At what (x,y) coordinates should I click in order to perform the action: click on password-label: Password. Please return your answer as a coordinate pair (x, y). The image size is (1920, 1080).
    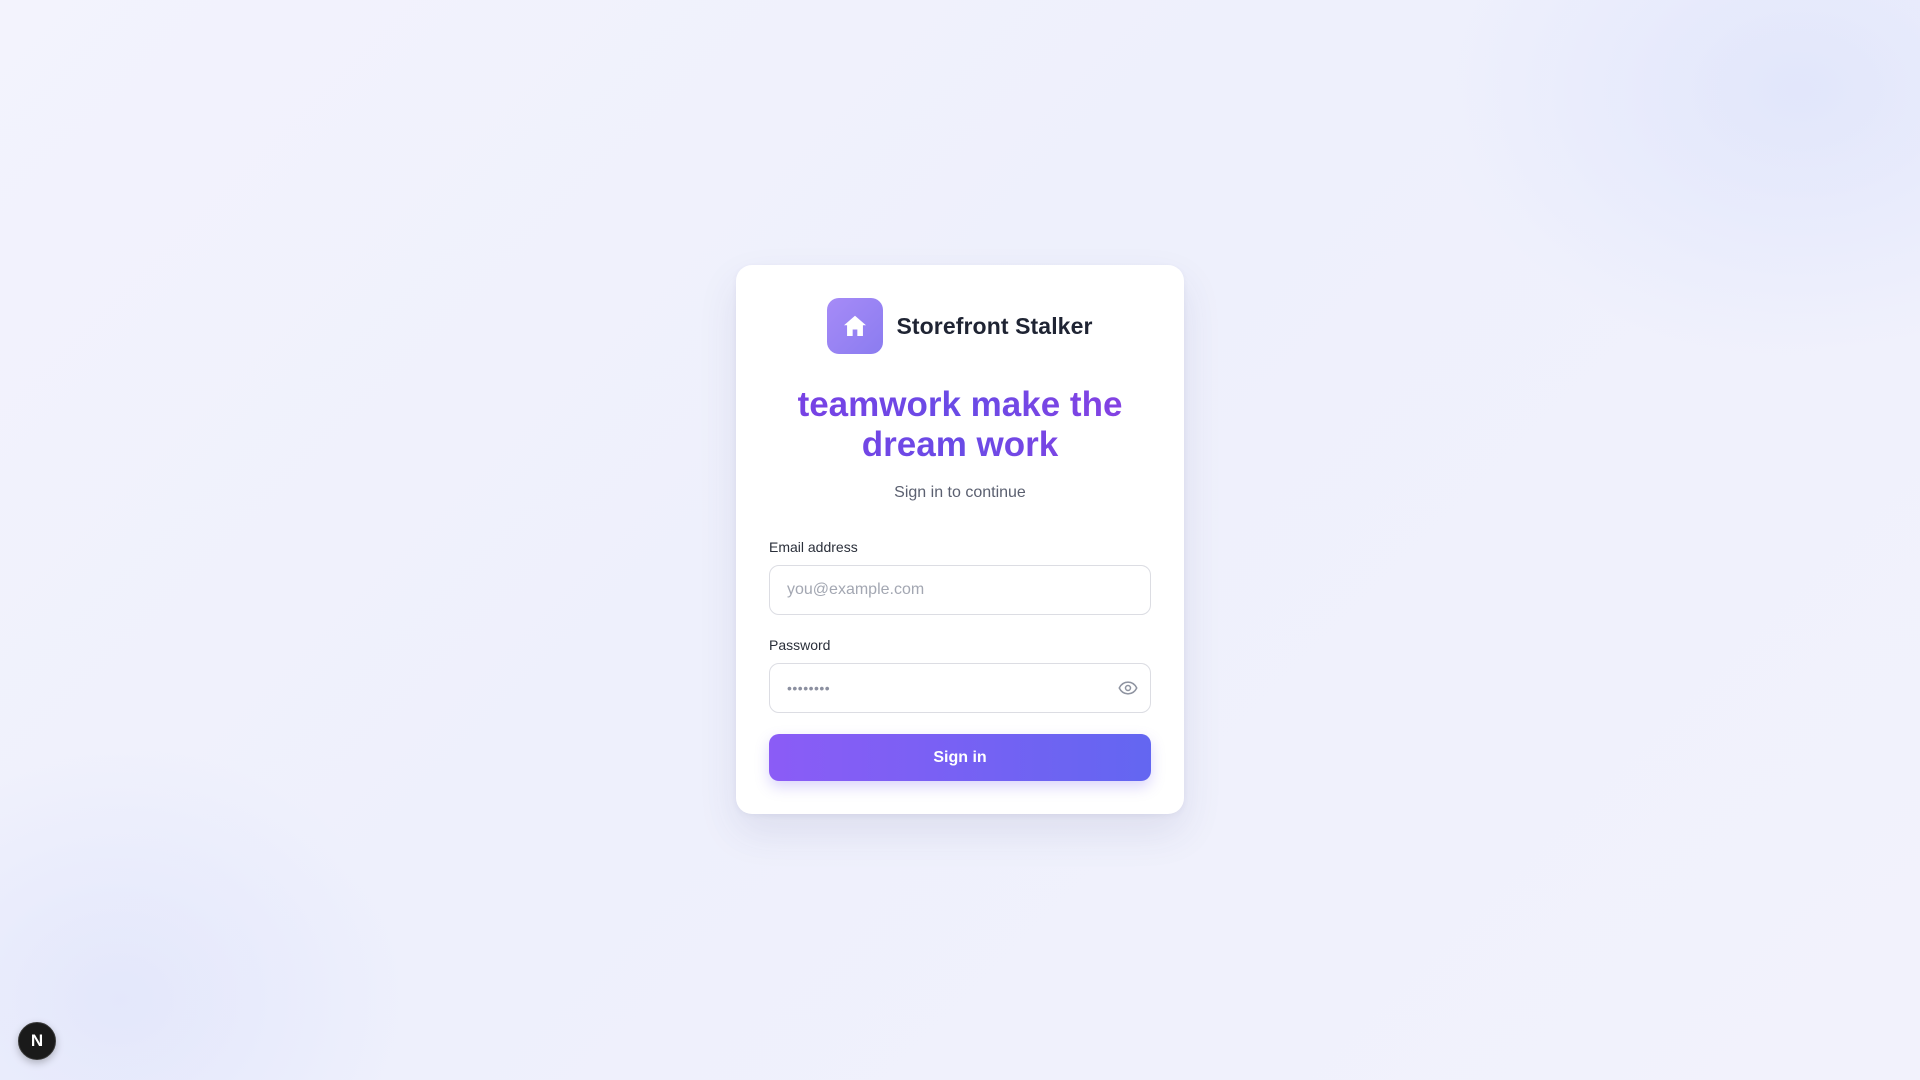
    Looking at the image, I should click on (800, 645).